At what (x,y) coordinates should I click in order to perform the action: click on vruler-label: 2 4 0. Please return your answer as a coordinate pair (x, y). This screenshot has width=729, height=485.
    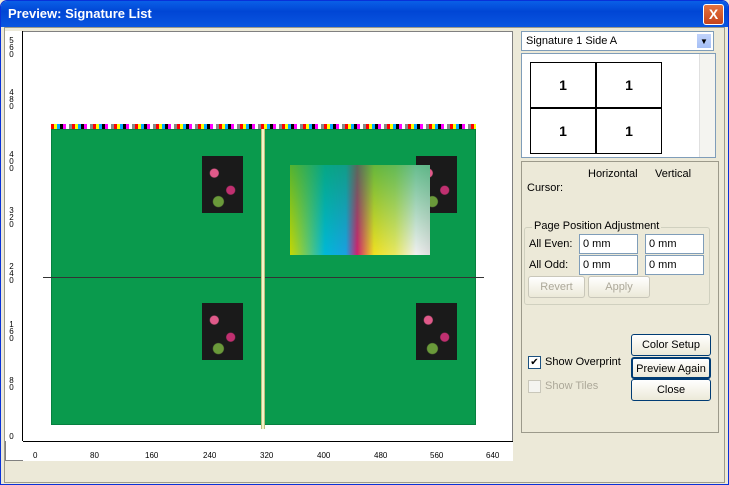
    Looking at the image, I should click on (11, 273).